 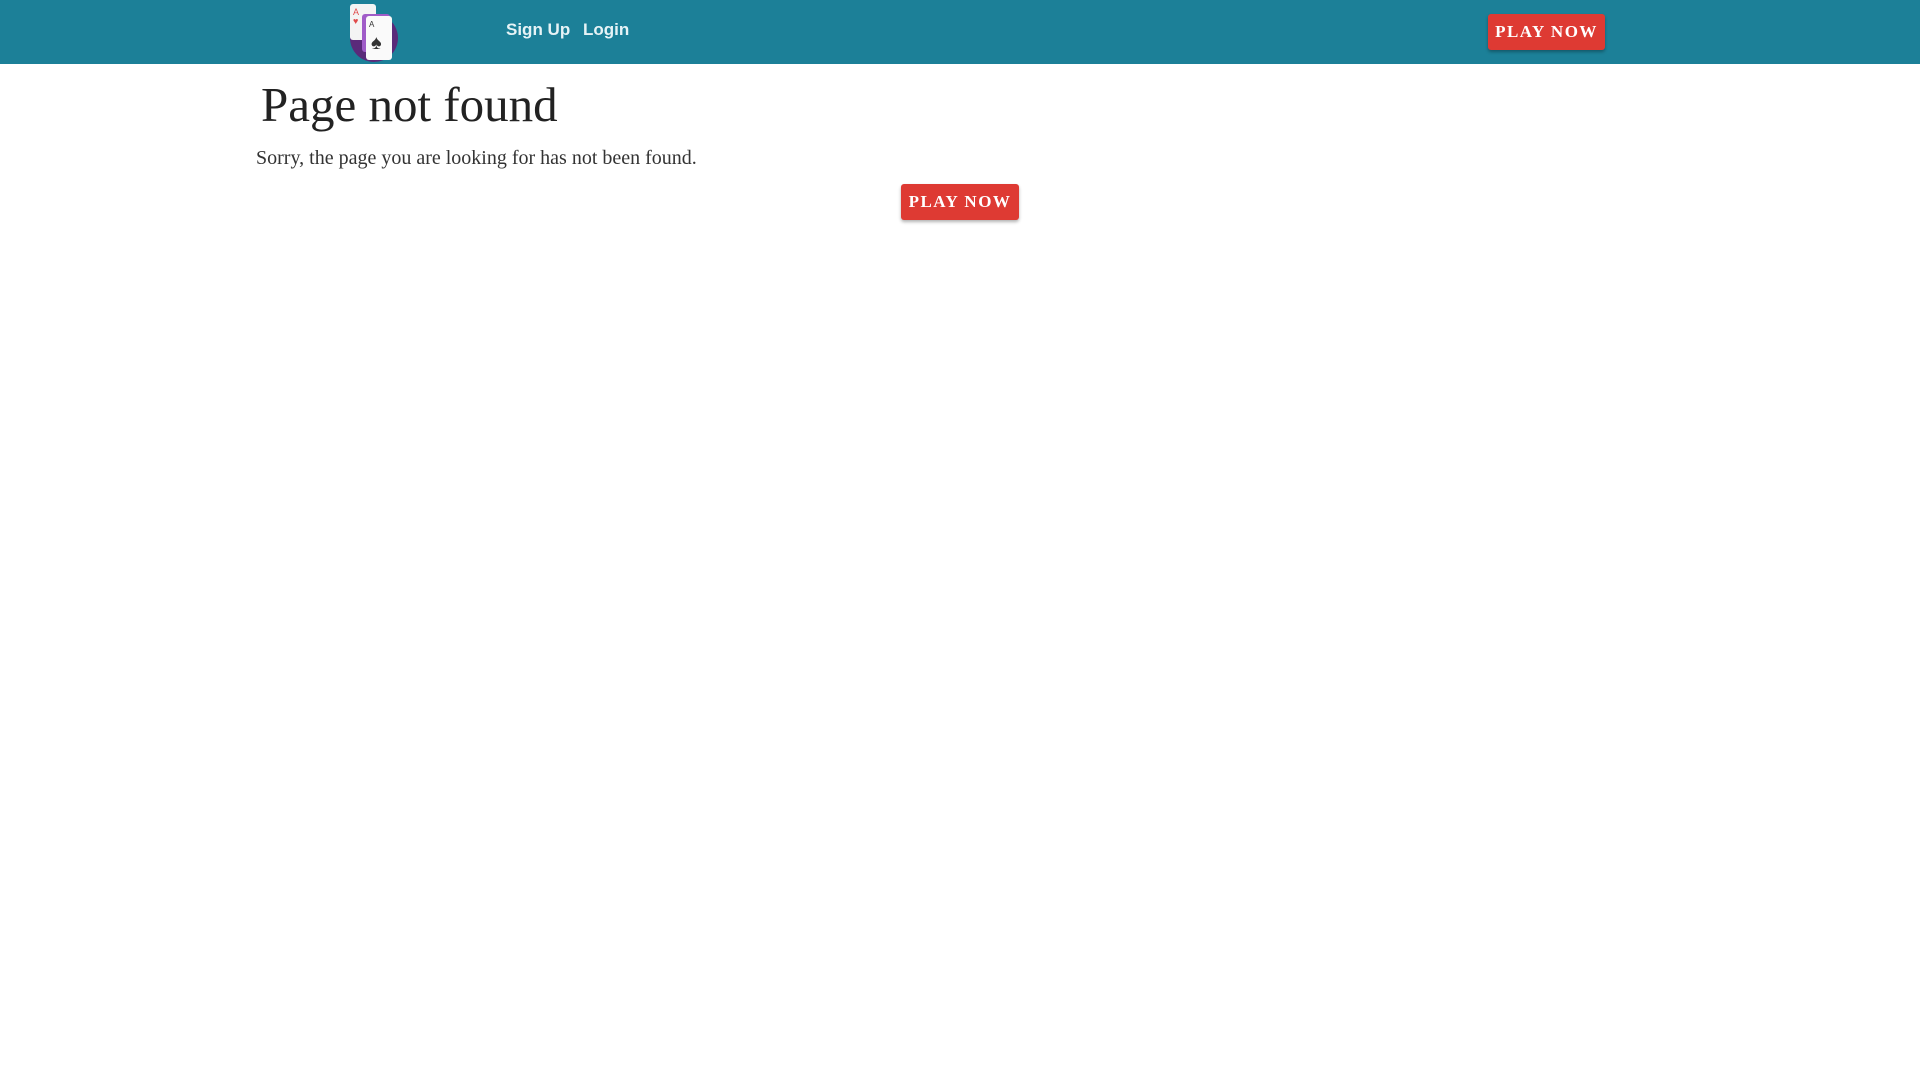 I want to click on login-link: Login, so click(x=606, y=30).